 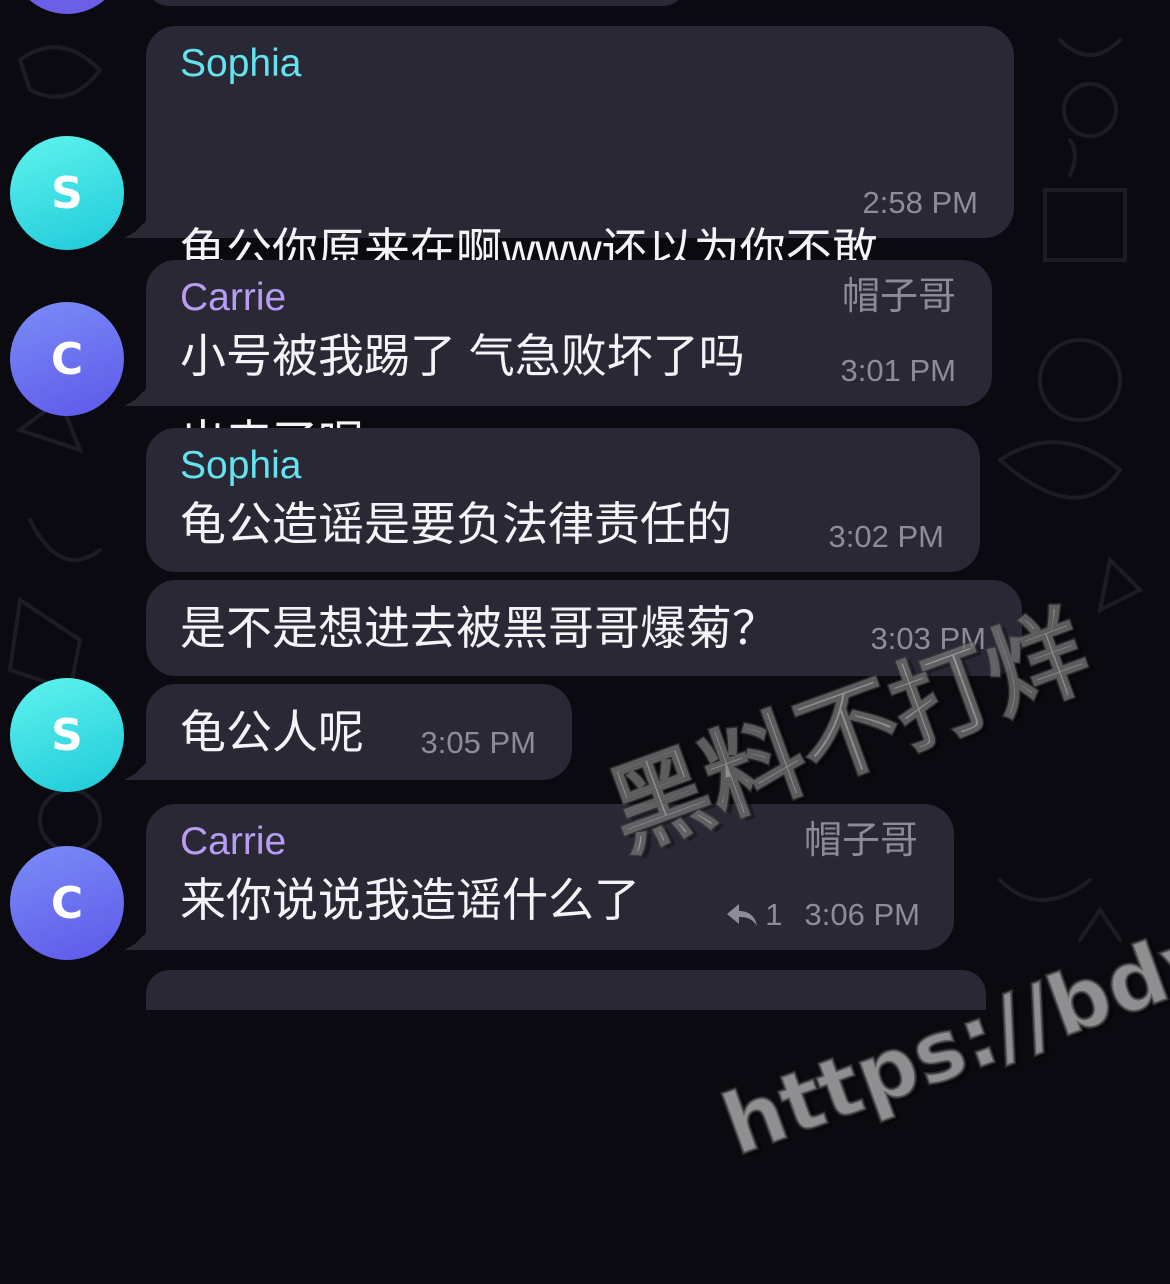 I want to click on message-bubble: 龟公人呢 3:05 PM, so click(x=359, y=732).